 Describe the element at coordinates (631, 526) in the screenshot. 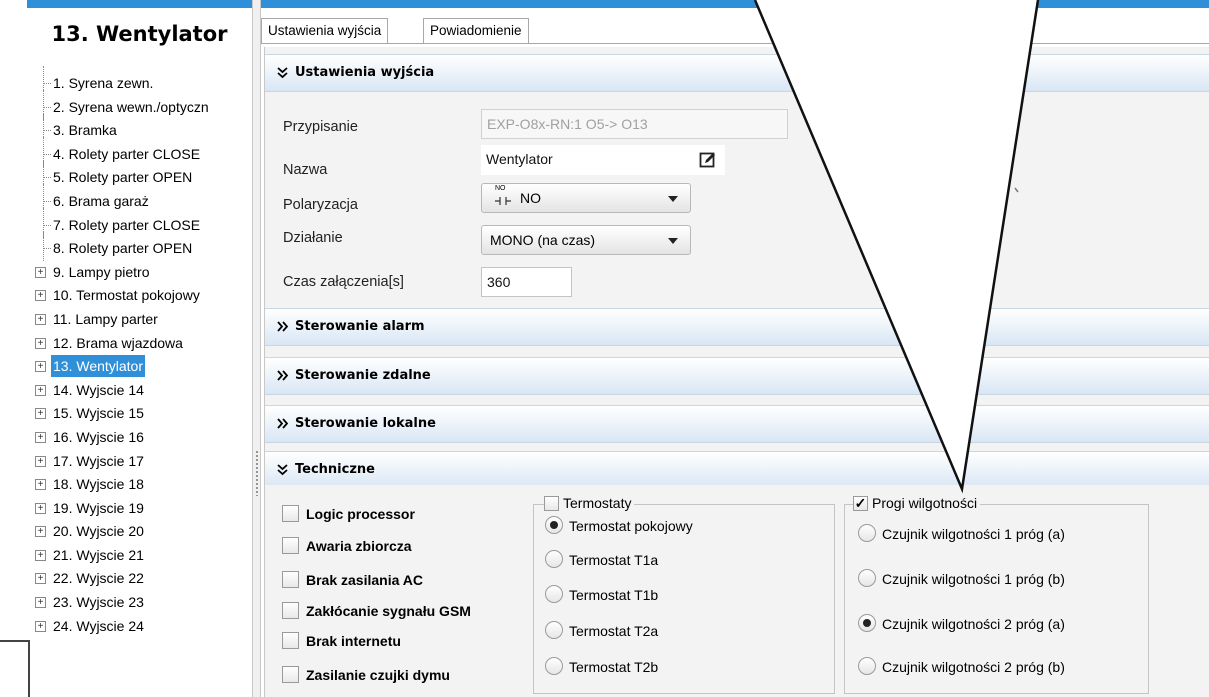

I see `radio-label: Termostat pokojowy` at that location.